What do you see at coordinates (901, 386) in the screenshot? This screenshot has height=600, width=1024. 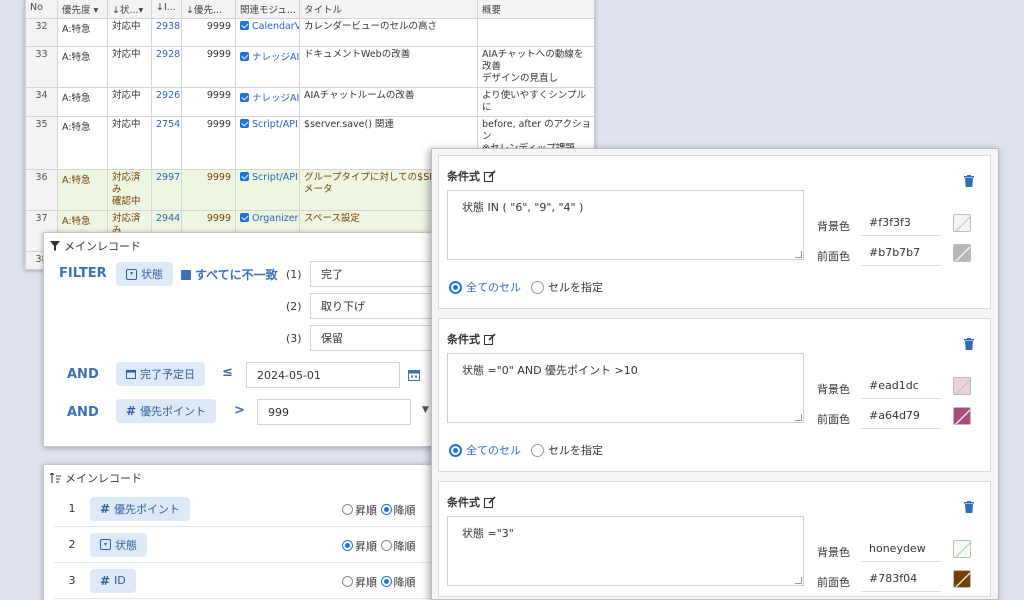 I see `background-color-input: #ead1dc` at bounding box center [901, 386].